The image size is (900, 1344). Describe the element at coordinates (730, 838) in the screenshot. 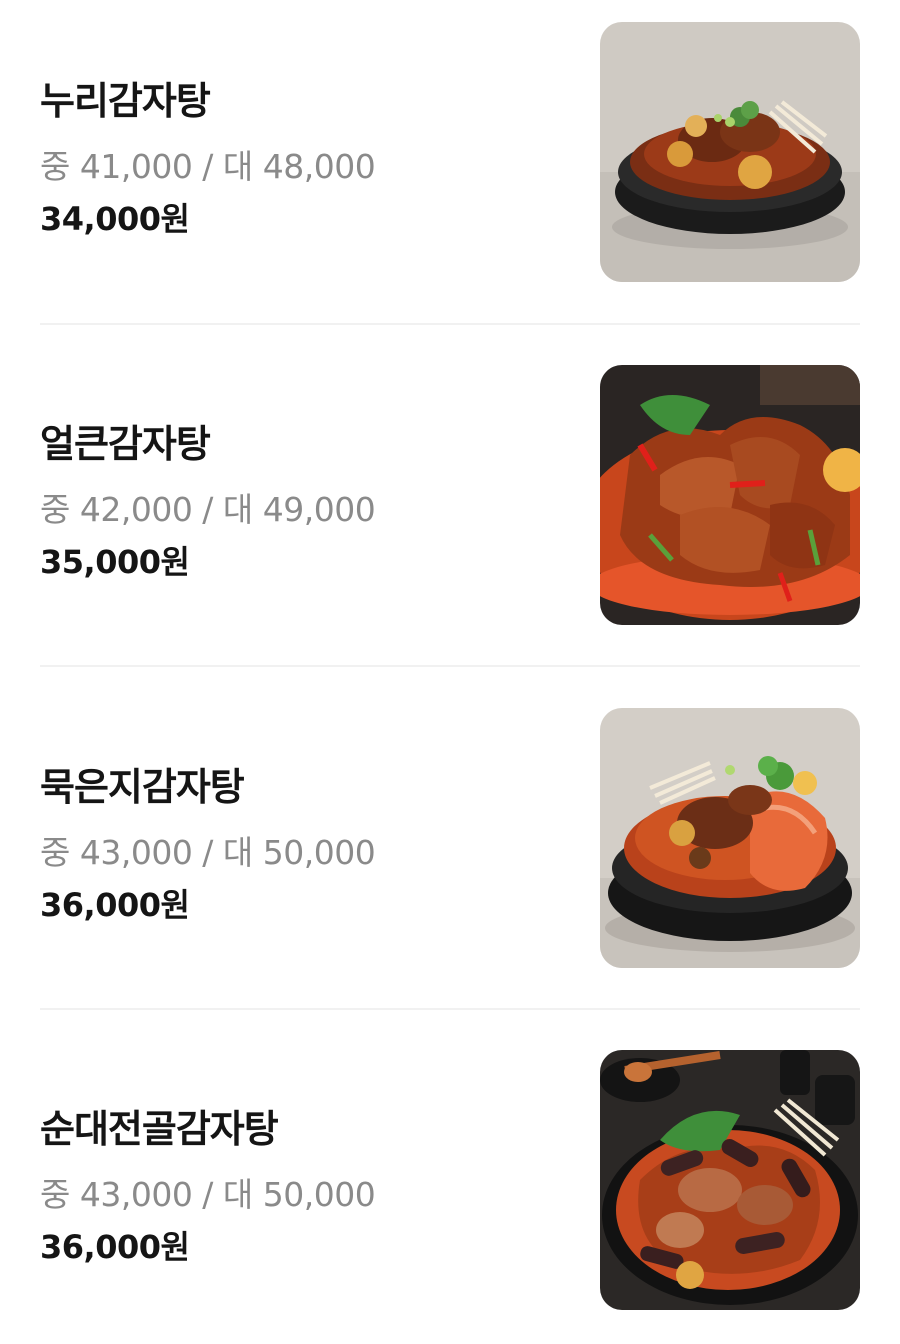

I see `kimchi-gamjatang-photo-icon` at that location.